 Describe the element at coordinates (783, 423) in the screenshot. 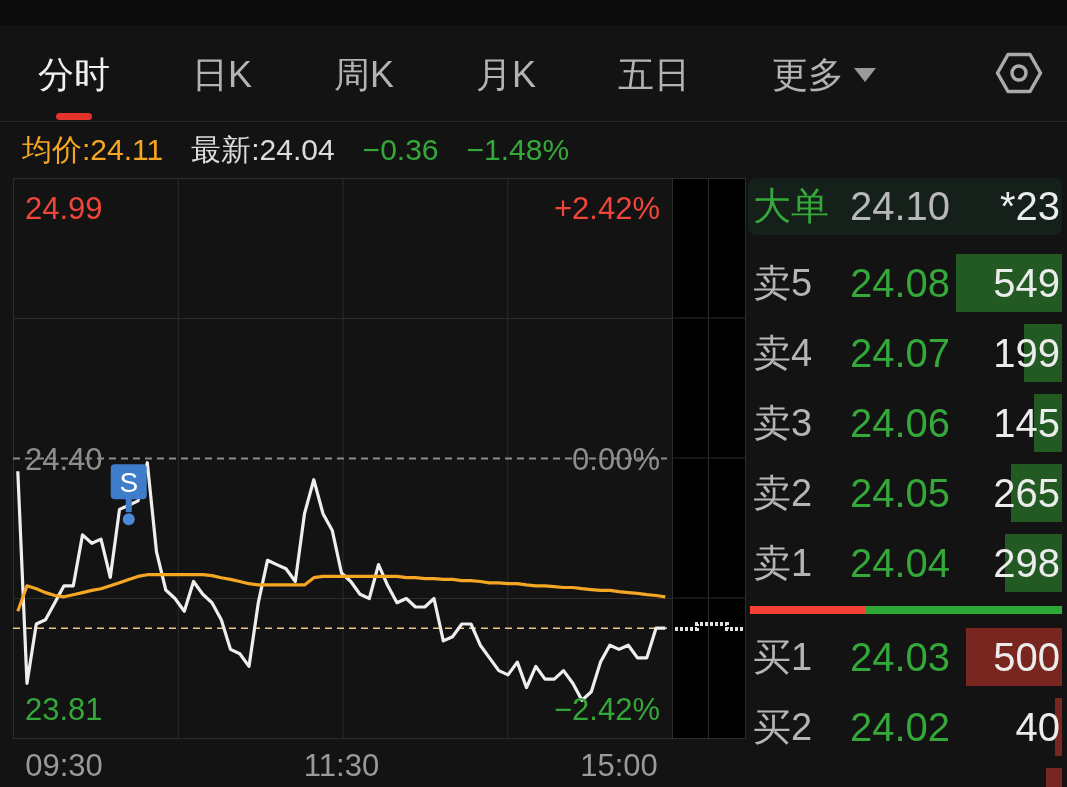

I see `order-level-label: 卖3` at that location.